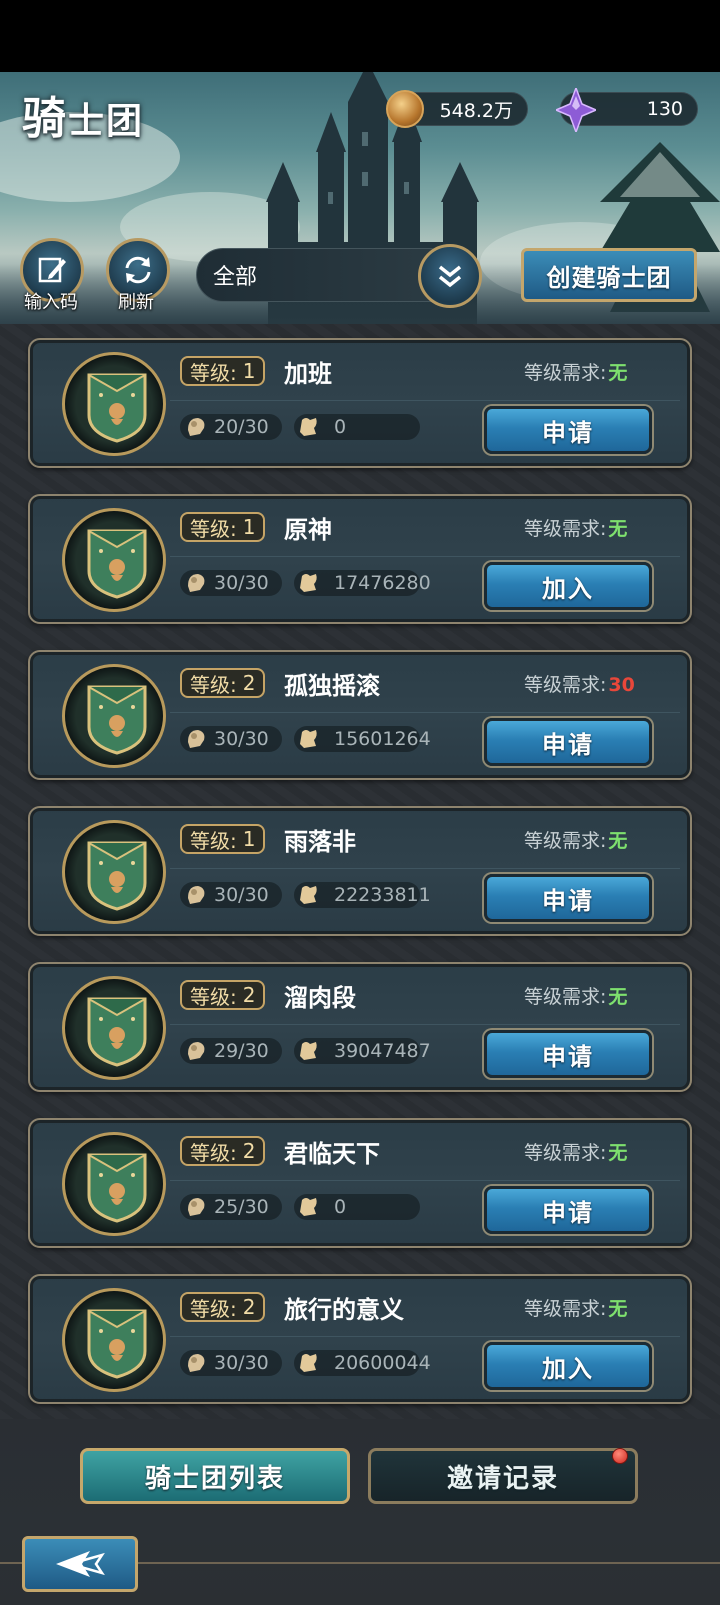  What do you see at coordinates (332, 1154) in the screenshot?
I see `guild-name: 君临天下` at bounding box center [332, 1154].